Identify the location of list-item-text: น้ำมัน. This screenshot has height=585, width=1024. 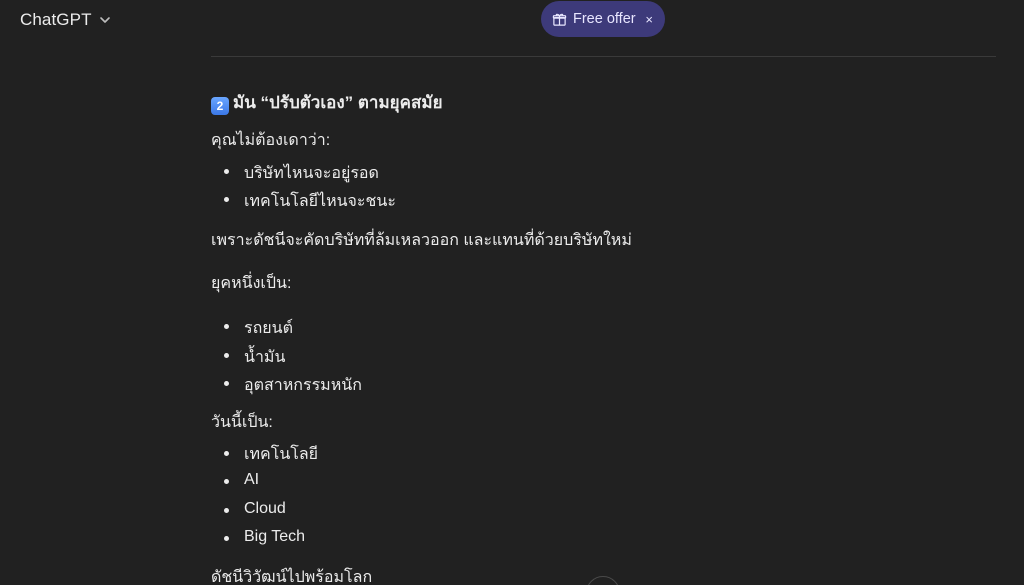
(265, 357).